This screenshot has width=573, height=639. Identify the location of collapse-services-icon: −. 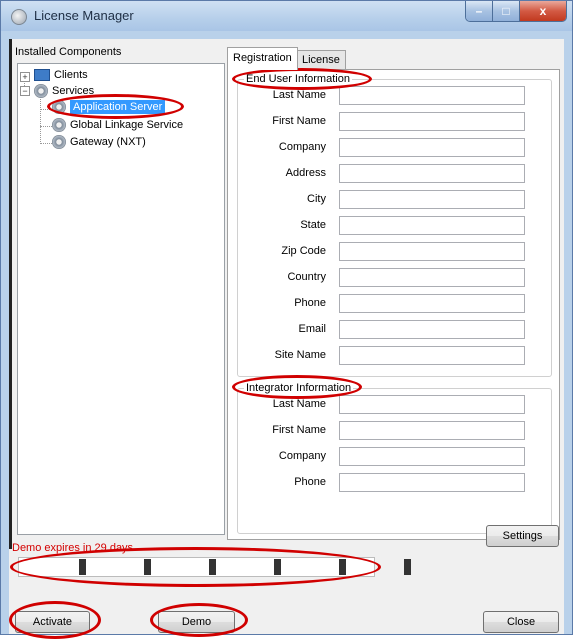
(25, 91).